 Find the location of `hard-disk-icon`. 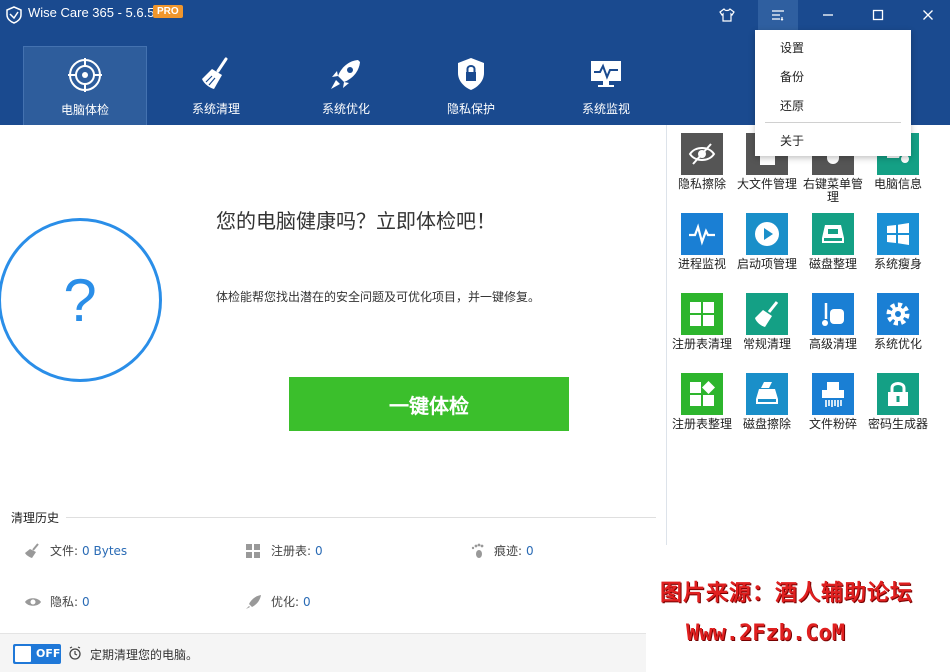

hard-disk-icon is located at coordinates (833, 234).